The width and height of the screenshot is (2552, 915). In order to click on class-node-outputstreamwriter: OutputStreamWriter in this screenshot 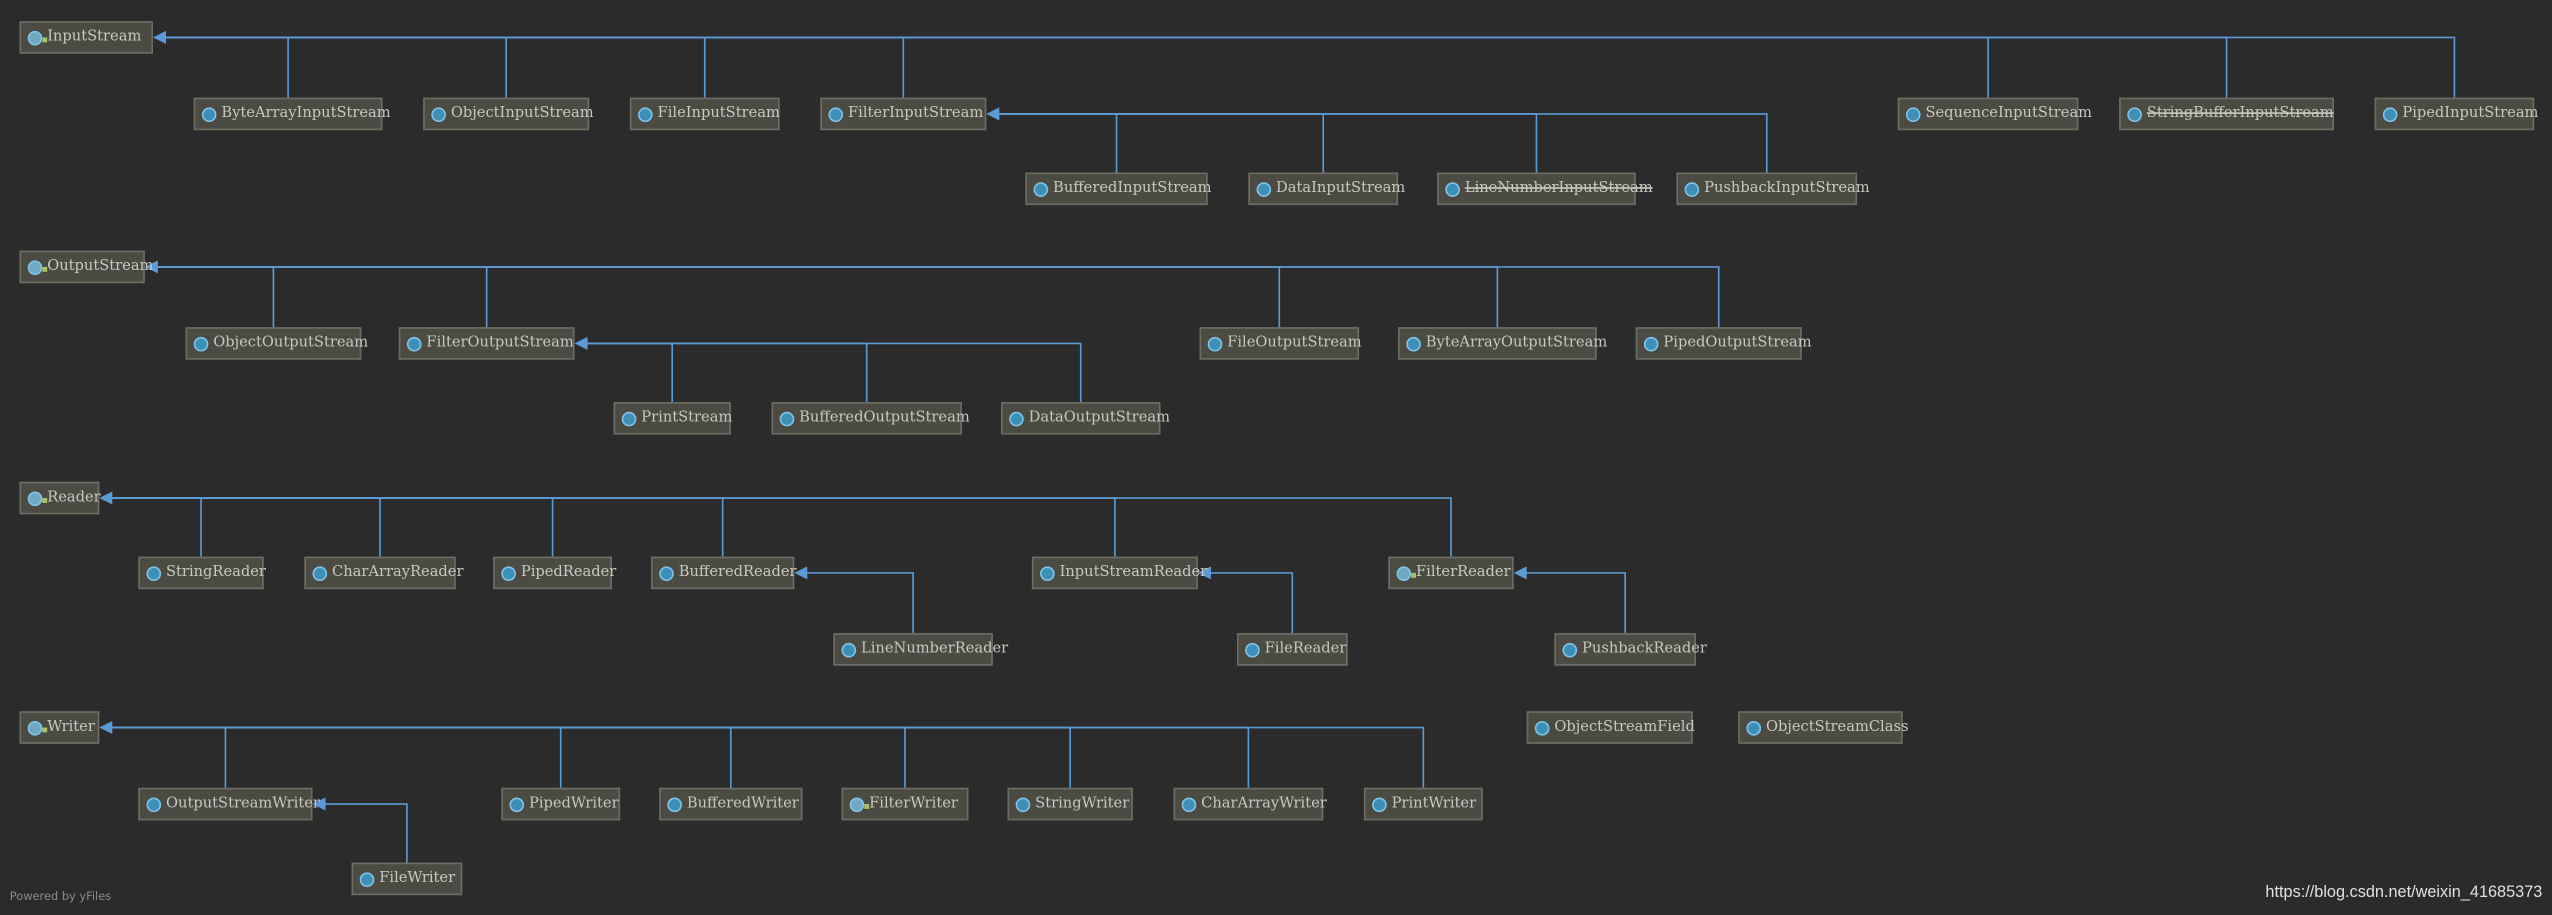, I will do `click(229, 804)`.